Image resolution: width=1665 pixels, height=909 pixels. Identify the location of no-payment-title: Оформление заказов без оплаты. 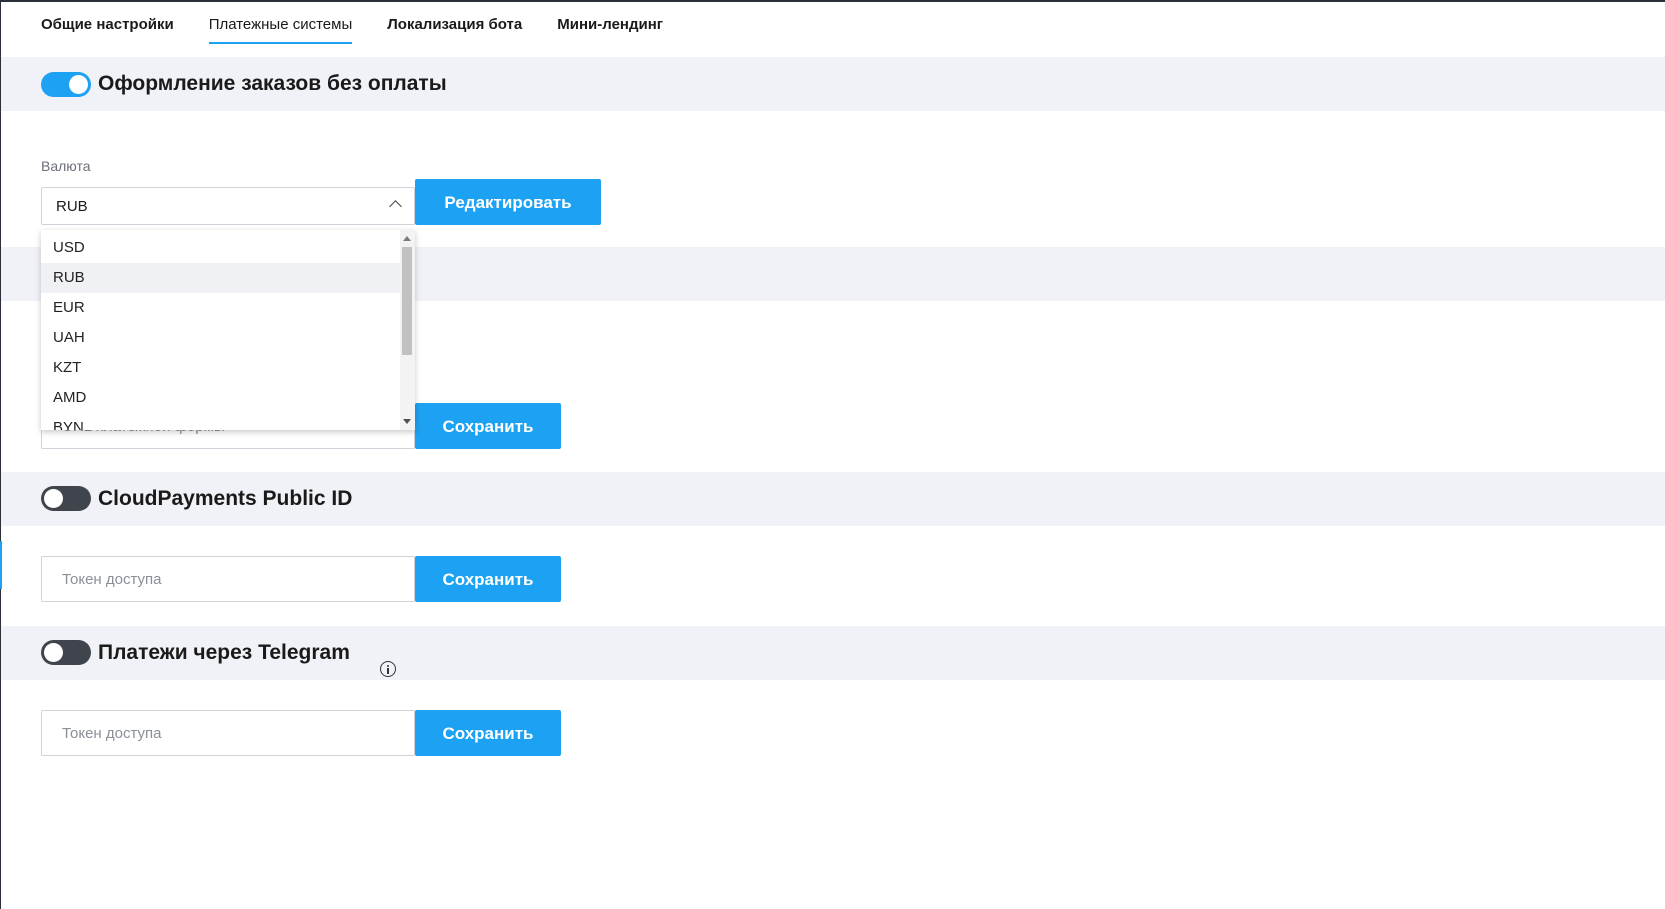
(272, 83).